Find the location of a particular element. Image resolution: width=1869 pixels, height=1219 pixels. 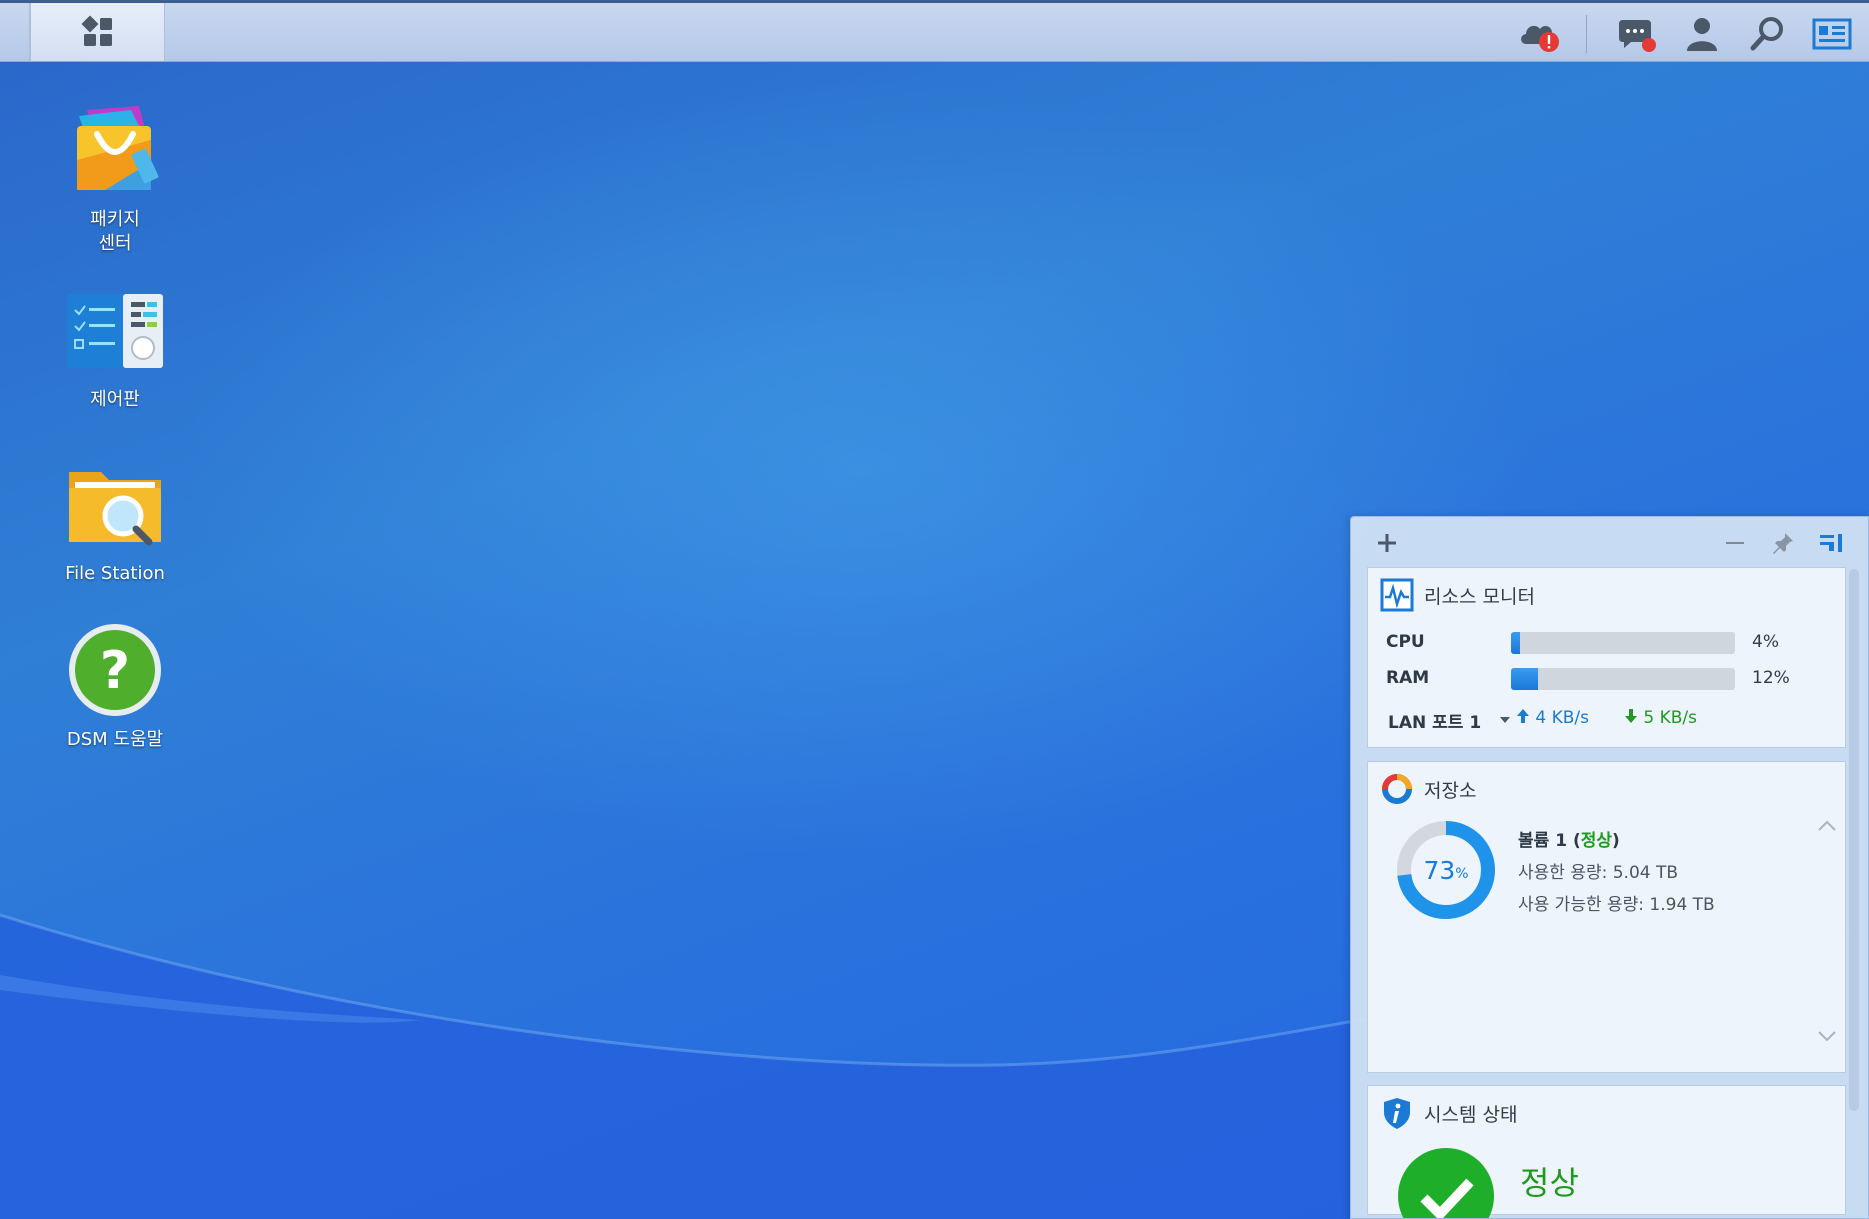

dropdown-arrow-icon is located at coordinates (1505, 720).